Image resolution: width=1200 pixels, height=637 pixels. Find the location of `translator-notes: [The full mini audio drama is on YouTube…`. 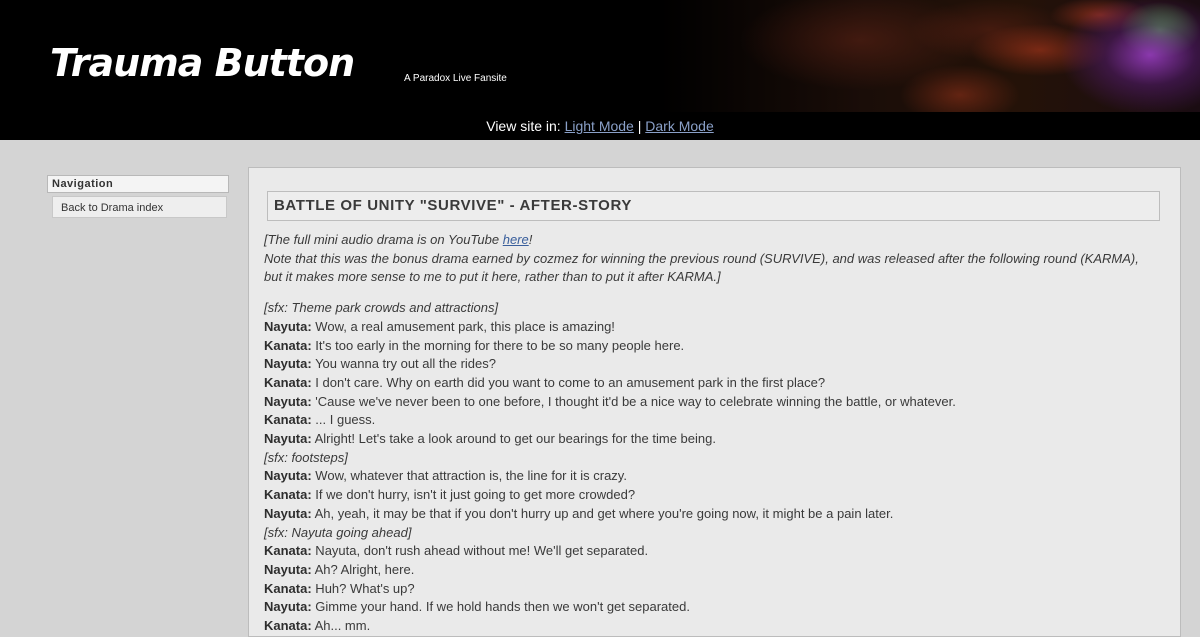

translator-notes: [The full mini audio drama is on YouTube… is located at coordinates (715, 259).